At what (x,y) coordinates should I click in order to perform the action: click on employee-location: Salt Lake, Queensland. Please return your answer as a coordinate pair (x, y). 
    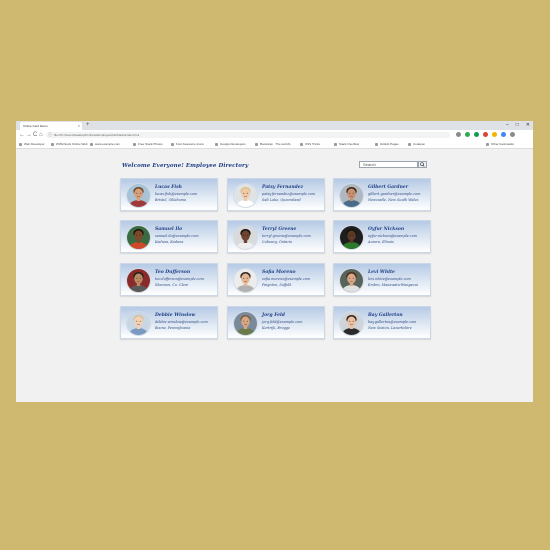
    Looking at the image, I should click on (281, 200).